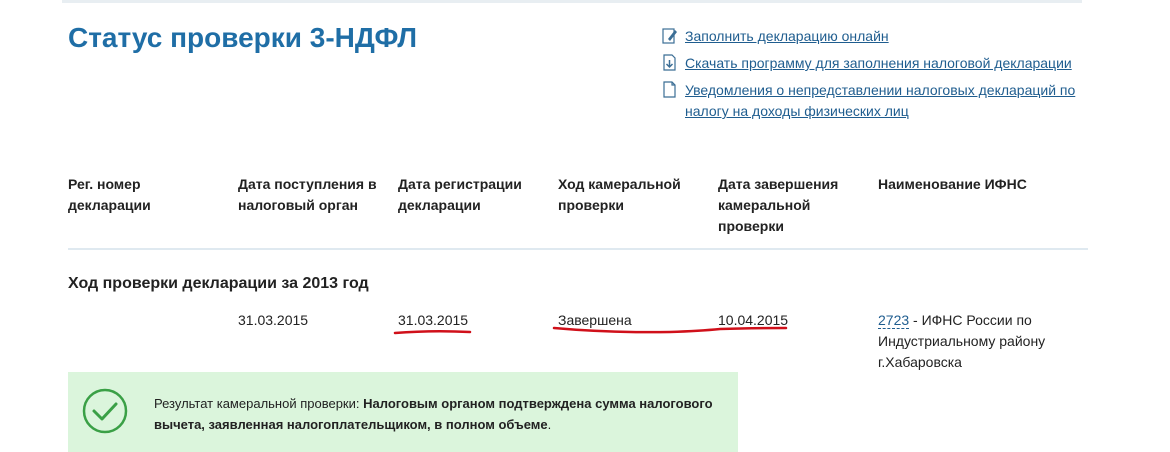  I want to click on header-registration-date: Дата регистрации декларации, so click(460, 194).